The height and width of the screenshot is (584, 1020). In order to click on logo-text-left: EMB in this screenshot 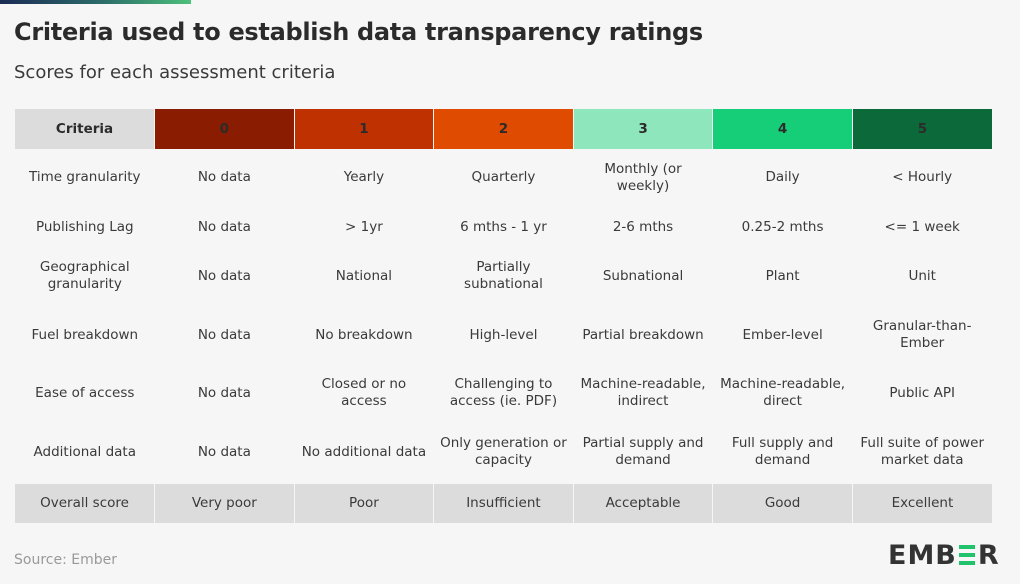, I will do `click(922, 555)`.